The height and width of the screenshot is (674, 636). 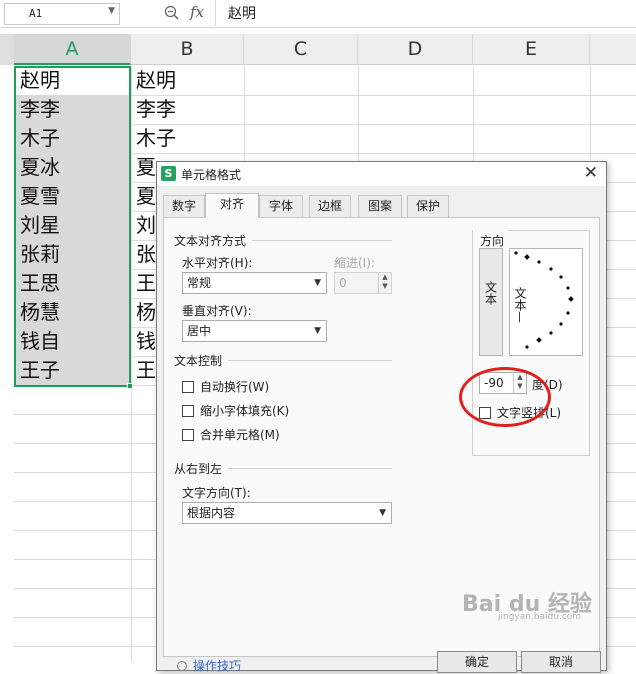 I want to click on rtl-group-title: 从右到左, so click(x=198, y=469).